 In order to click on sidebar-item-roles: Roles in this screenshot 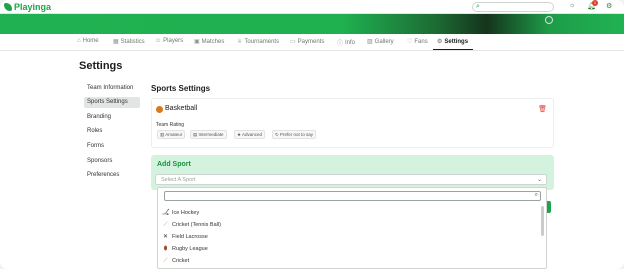, I will do `click(112, 131)`.